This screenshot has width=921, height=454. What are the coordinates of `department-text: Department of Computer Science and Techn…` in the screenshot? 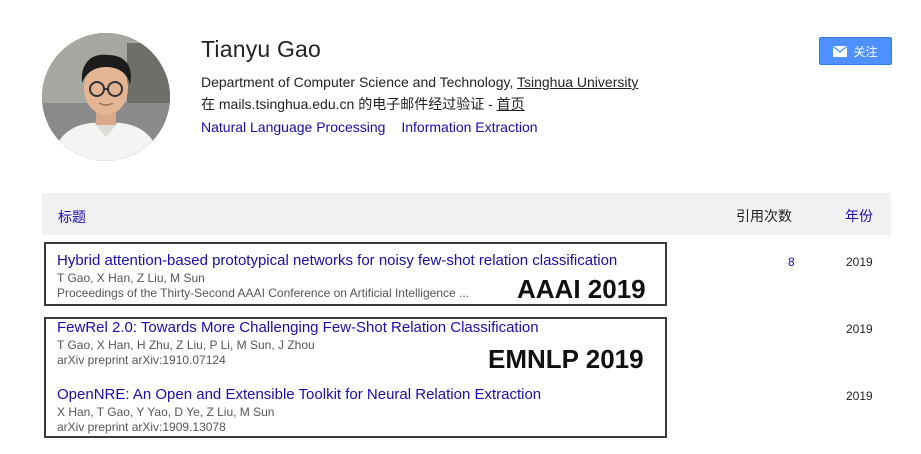 It's located at (359, 82).